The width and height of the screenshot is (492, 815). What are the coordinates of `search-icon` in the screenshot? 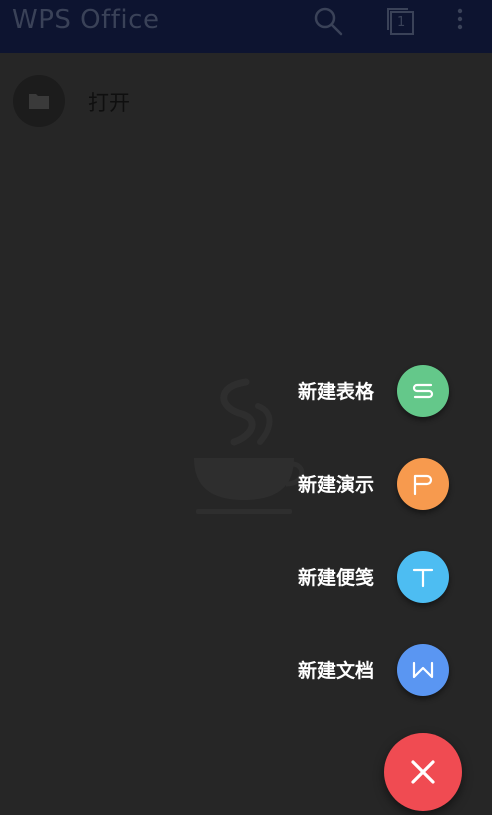 It's located at (328, 21).